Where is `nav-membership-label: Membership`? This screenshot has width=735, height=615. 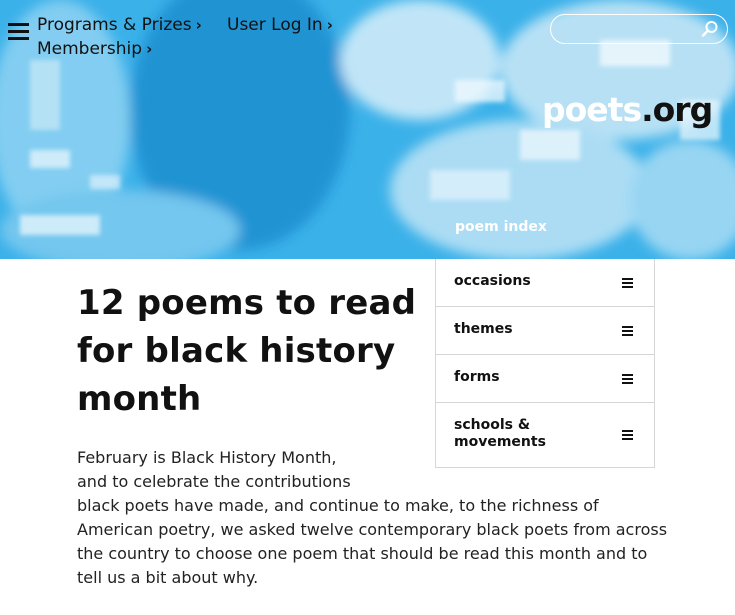 nav-membership-label: Membership is located at coordinates (90, 49).